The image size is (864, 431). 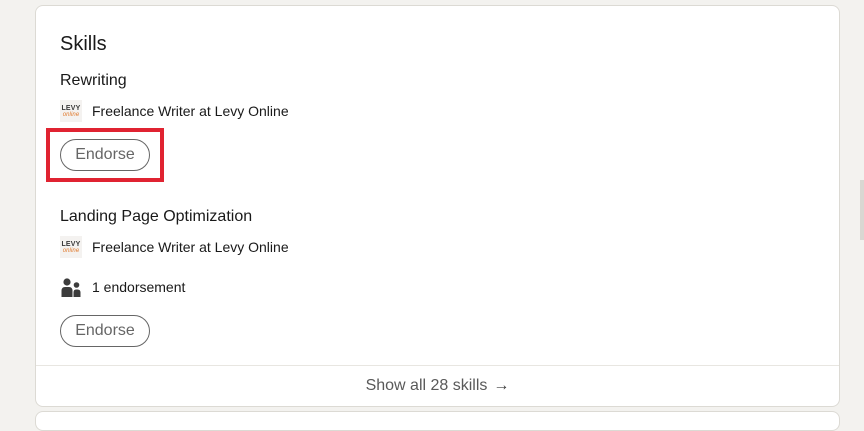 I want to click on arrow-right-icon: →, so click(x=501, y=385).